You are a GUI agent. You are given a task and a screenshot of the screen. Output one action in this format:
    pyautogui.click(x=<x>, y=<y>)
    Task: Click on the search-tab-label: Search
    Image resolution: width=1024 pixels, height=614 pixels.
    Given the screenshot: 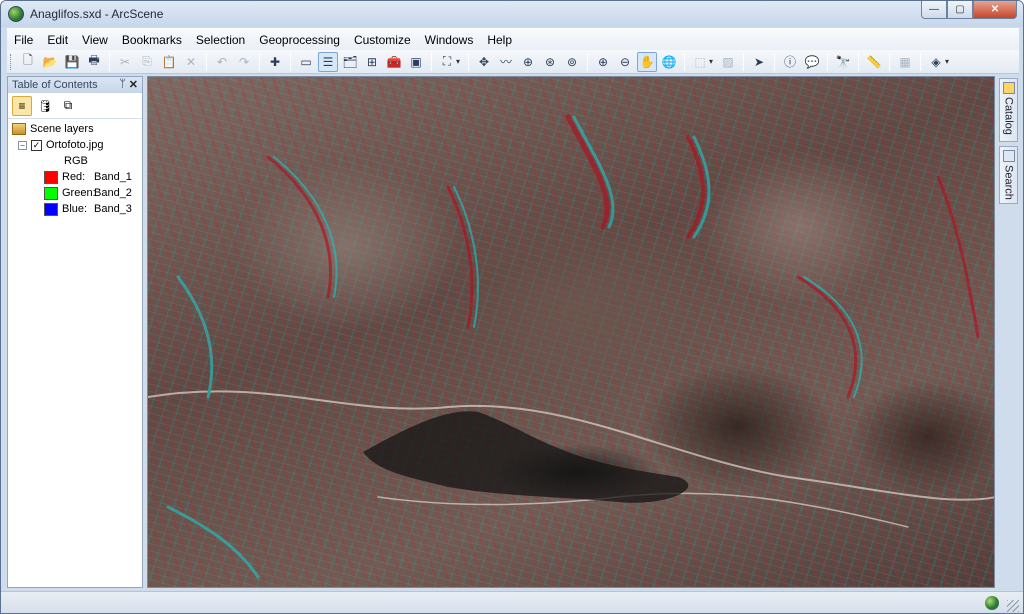 What is the action you would take?
    pyautogui.click(x=1008, y=182)
    